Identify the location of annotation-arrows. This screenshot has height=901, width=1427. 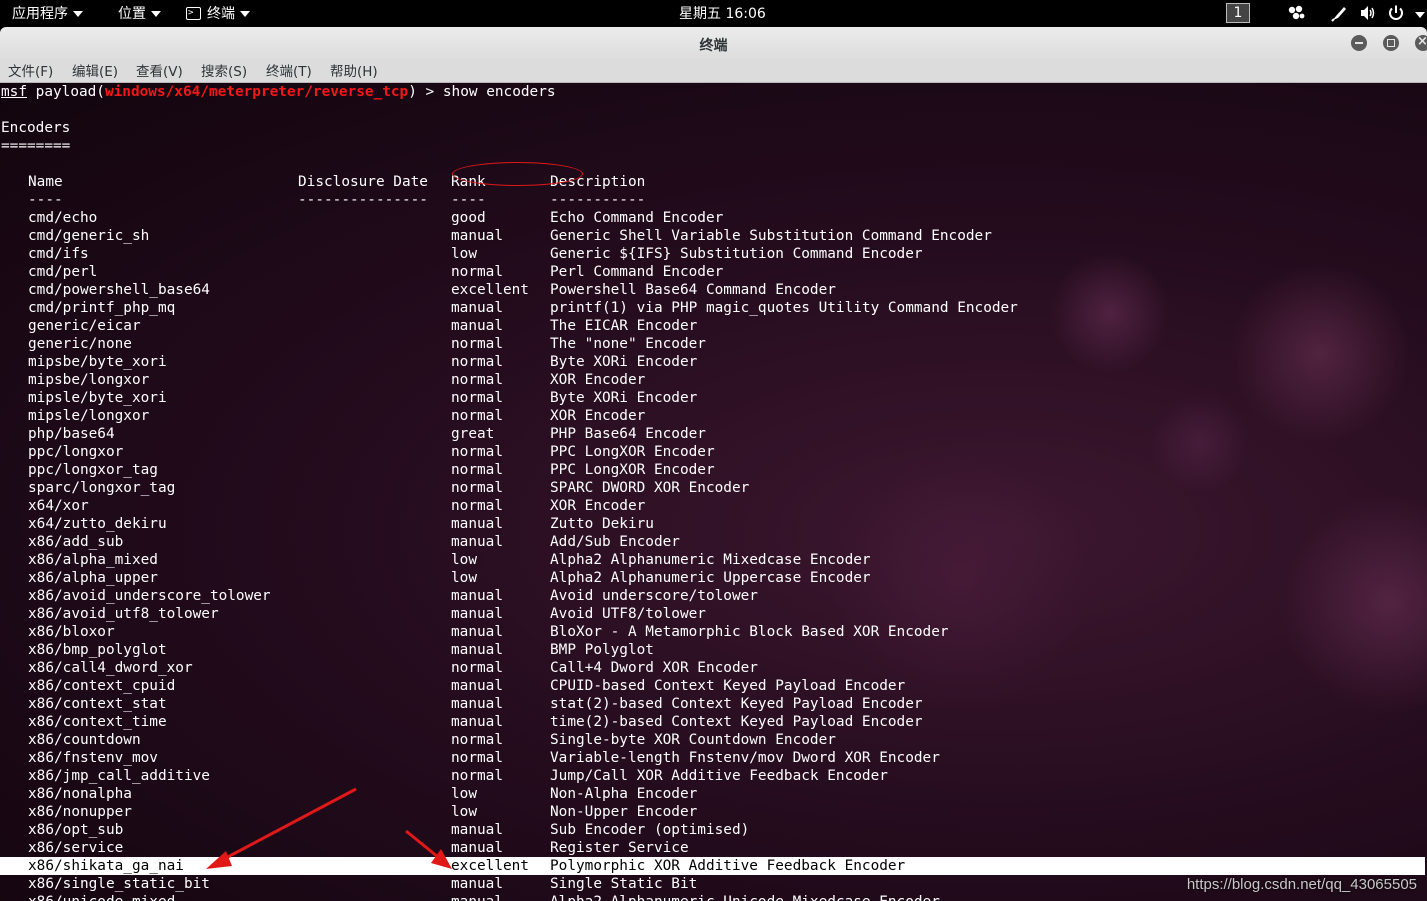
(329, 828).